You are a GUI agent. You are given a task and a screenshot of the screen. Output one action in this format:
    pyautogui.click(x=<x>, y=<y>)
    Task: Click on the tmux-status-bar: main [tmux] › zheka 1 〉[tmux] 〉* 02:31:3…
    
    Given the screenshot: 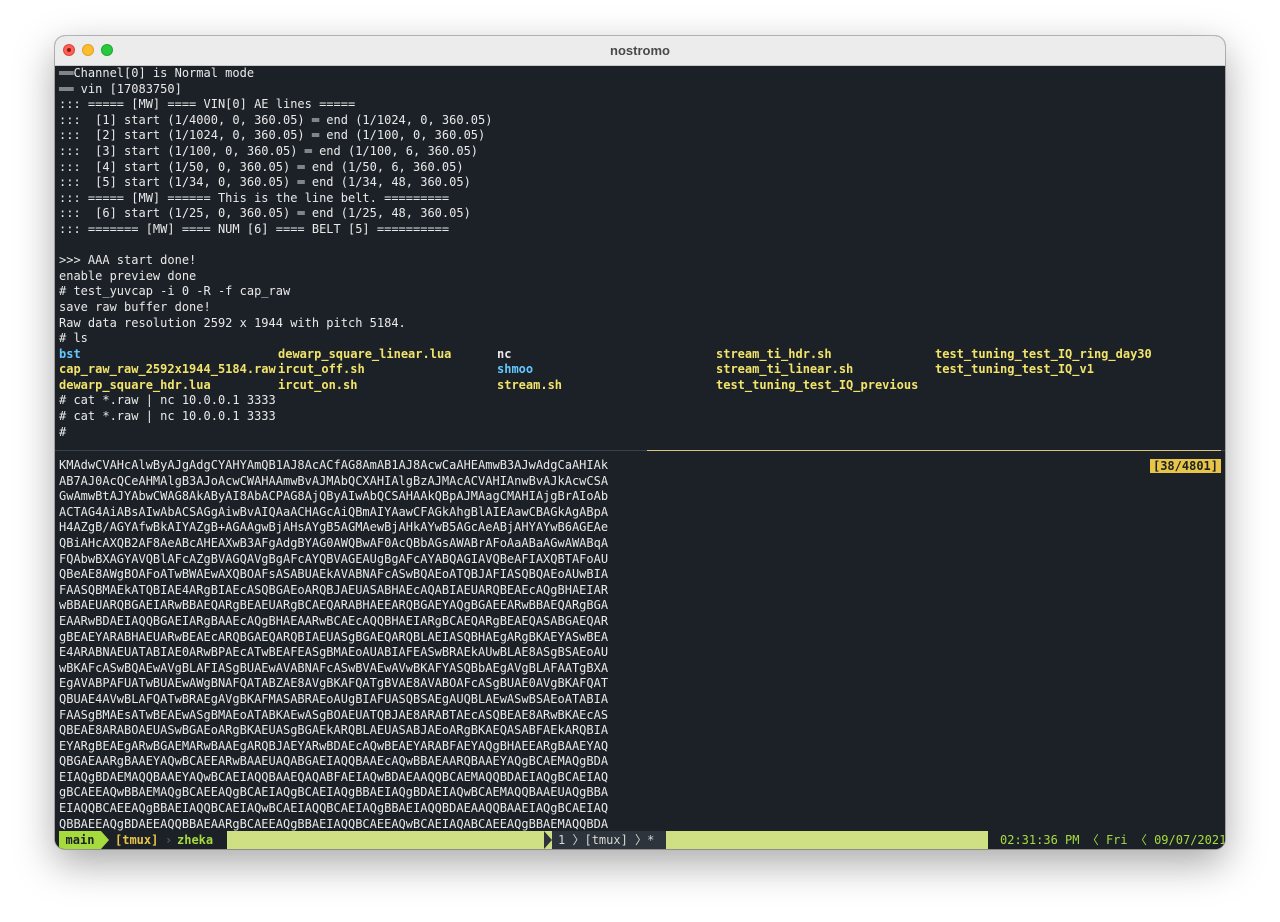 What is the action you would take?
    pyautogui.click(x=640, y=840)
    